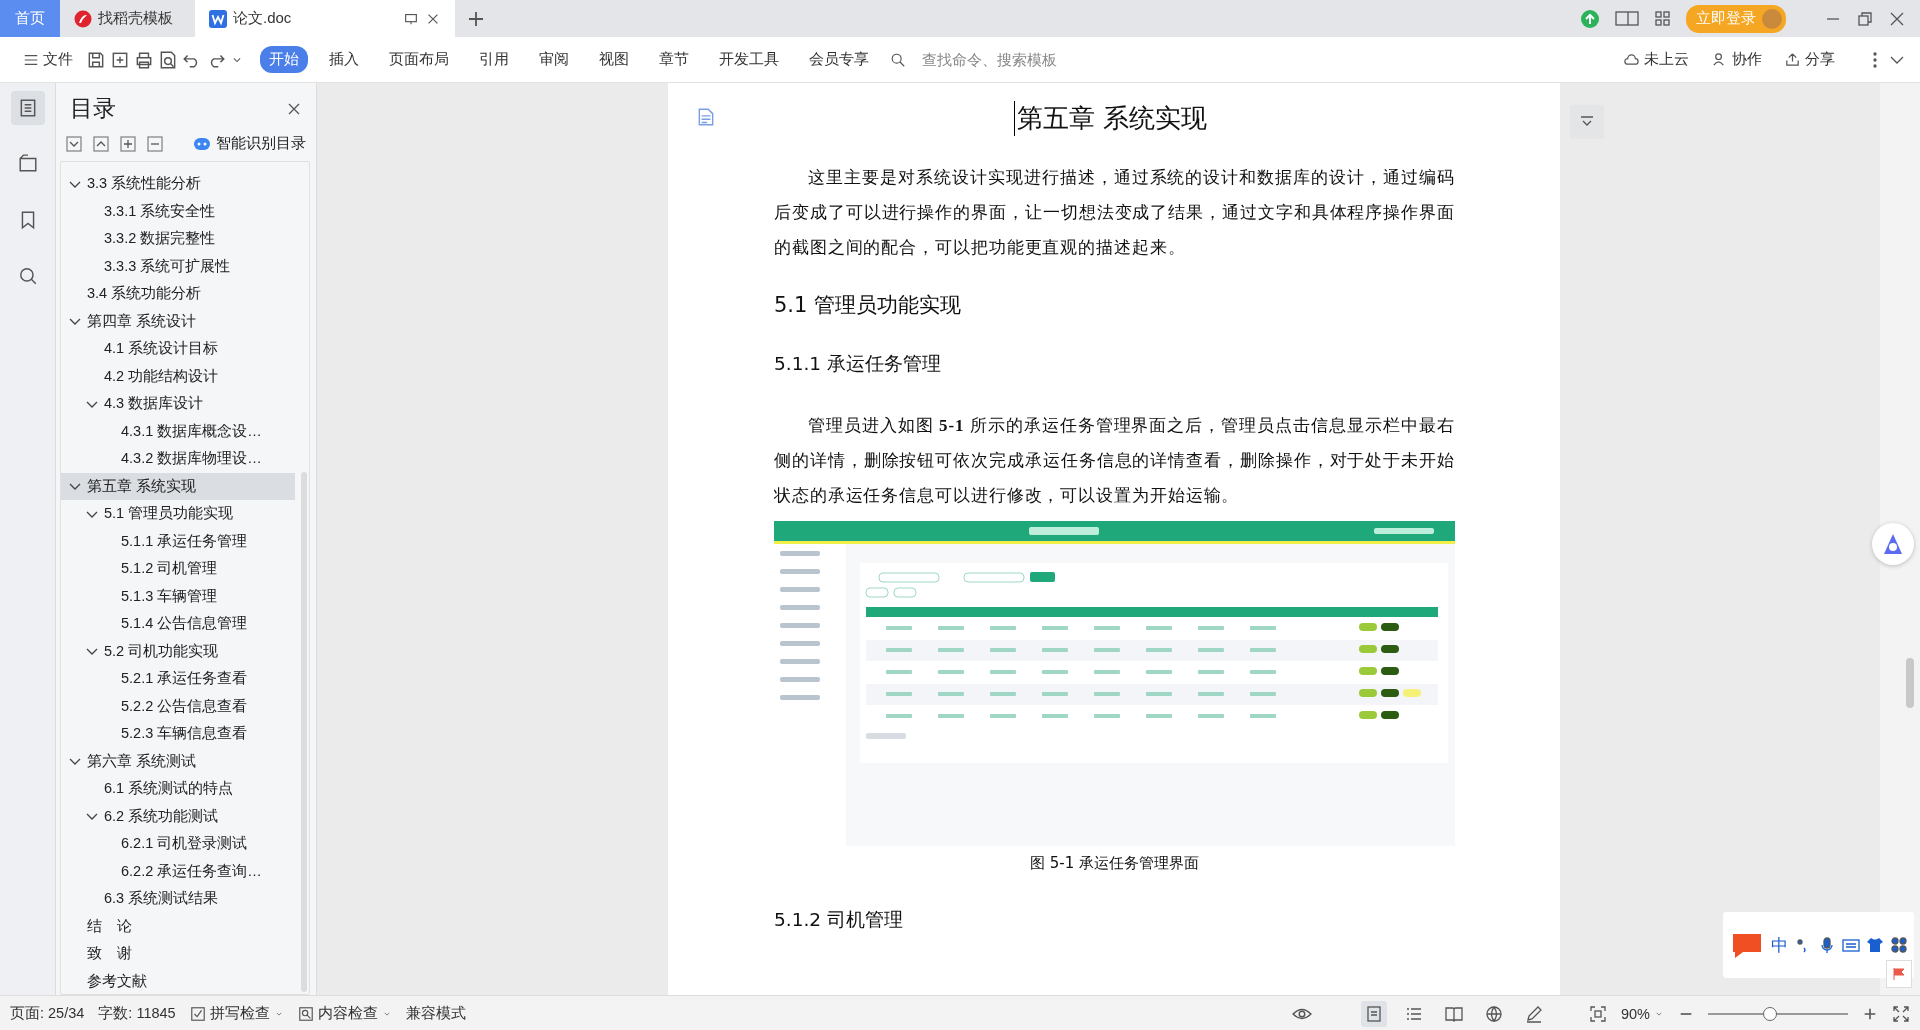 This screenshot has height=1030, width=1920. Describe the element at coordinates (1736, 59) in the screenshot. I see `toolbar-action: 协作` at that location.